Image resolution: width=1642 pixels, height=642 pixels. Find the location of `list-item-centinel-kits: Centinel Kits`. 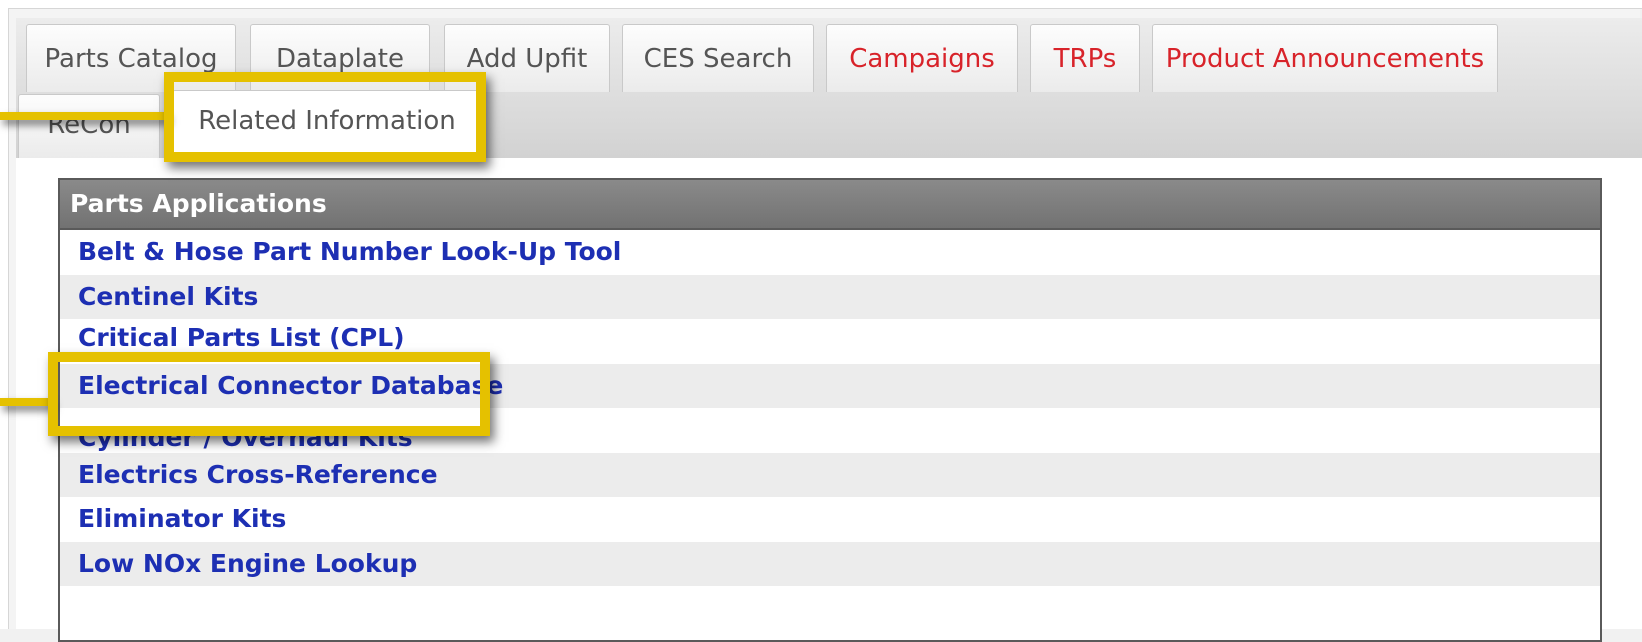

list-item-centinel-kits: Centinel Kits is located at coordinates (830, 296).